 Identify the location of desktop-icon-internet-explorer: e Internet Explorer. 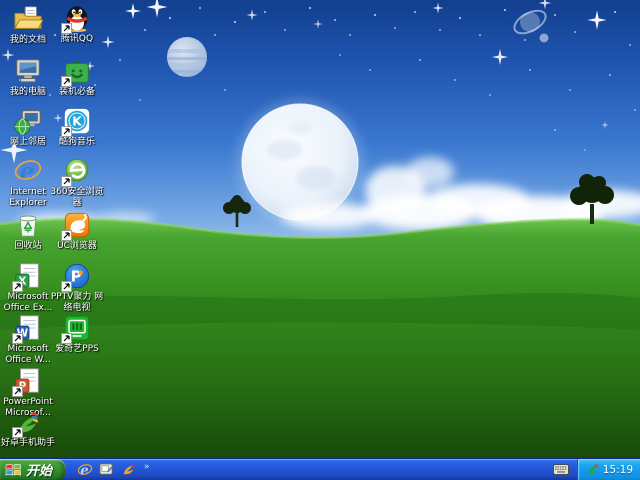
(28, 182).